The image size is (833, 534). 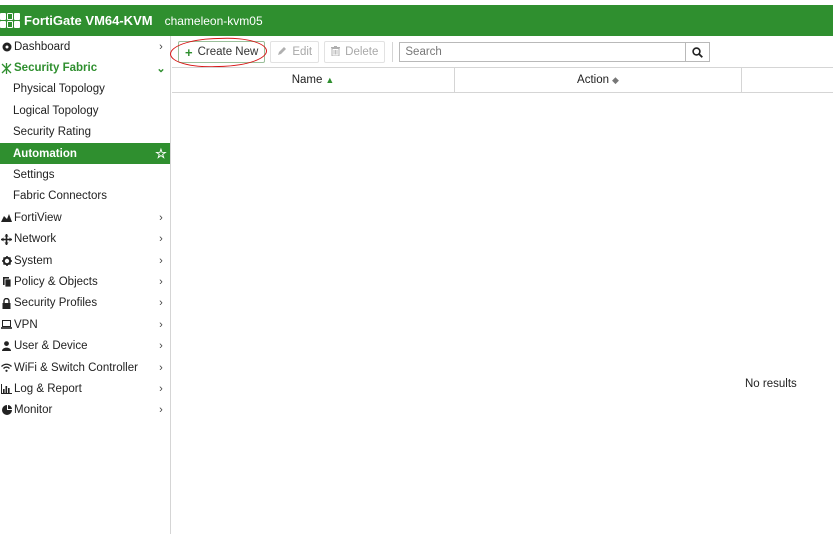 What do you see at coordinates (85, 410) in the screenshot?
I see `sidebar-item-monitor: Monitor ›` at bounding box center [85, 410].